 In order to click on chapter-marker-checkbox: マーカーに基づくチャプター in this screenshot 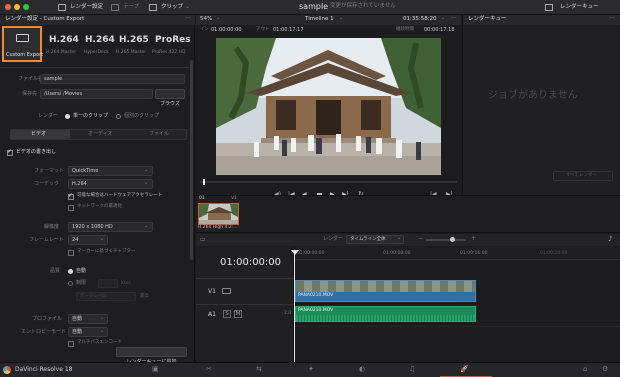, I will do `click(118, 253)`.